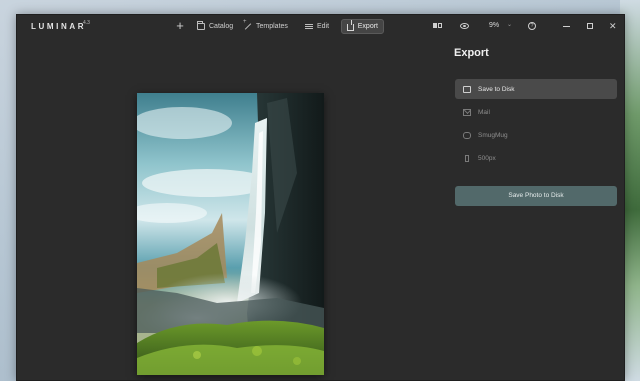  Describe the element at coordinates (471, 53) in the screenshot. I see `panel-title: Export` at that location.